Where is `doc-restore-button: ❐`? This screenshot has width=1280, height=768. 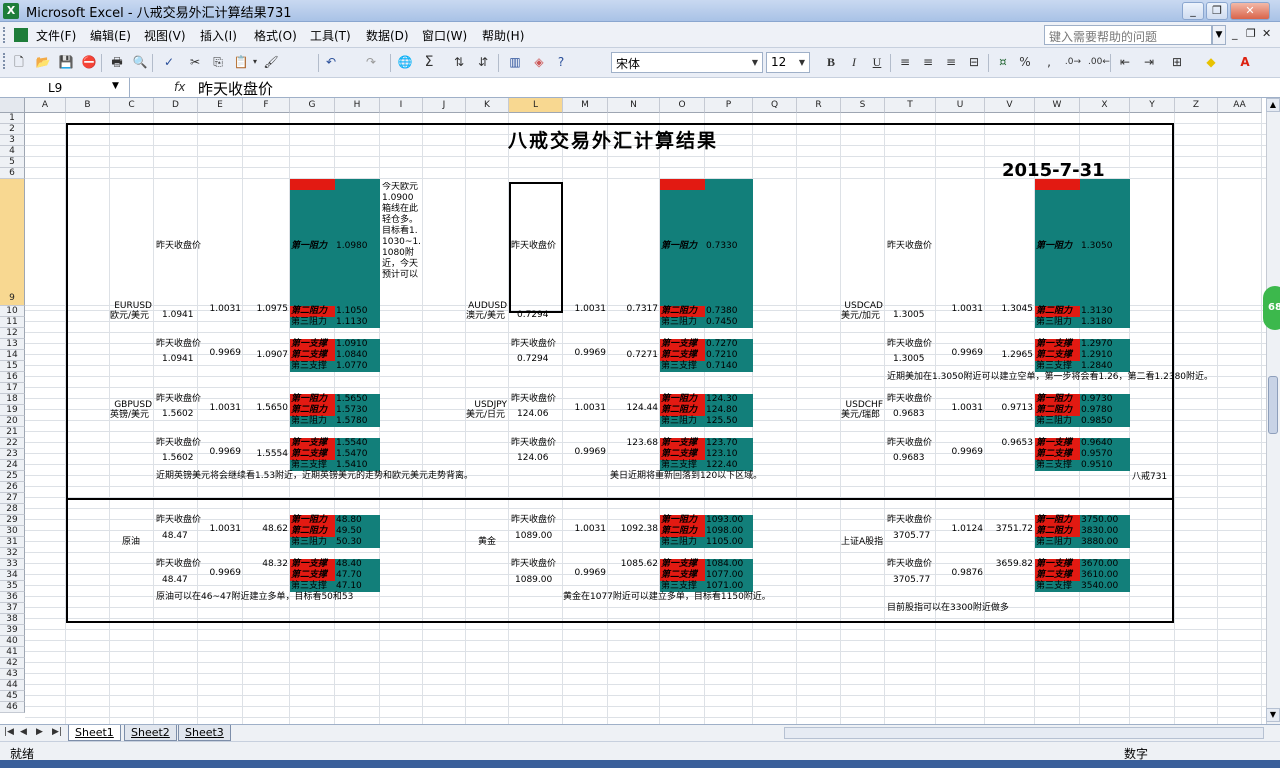 doc-restore-button: ❐ is located at coordinates (1251, 33).